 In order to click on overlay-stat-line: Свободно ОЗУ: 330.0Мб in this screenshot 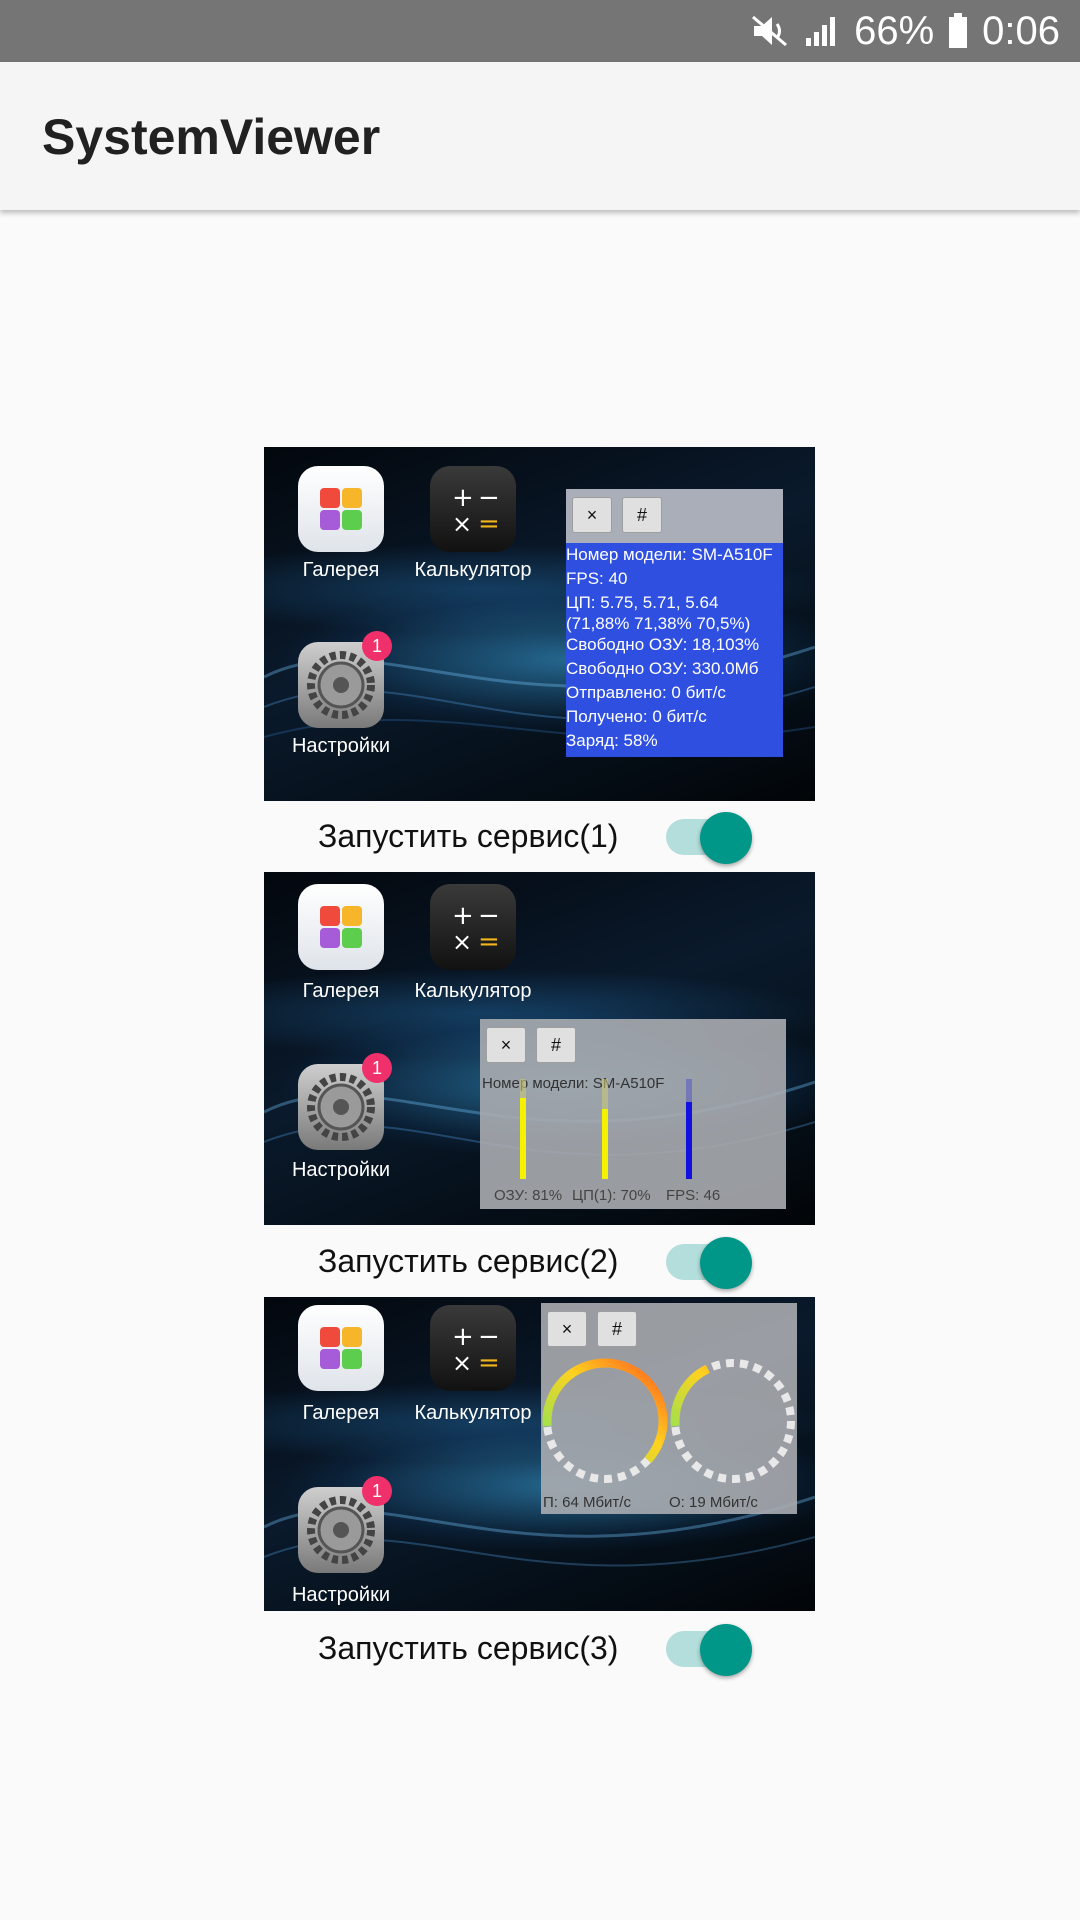, I will do `click(662, 668)`.